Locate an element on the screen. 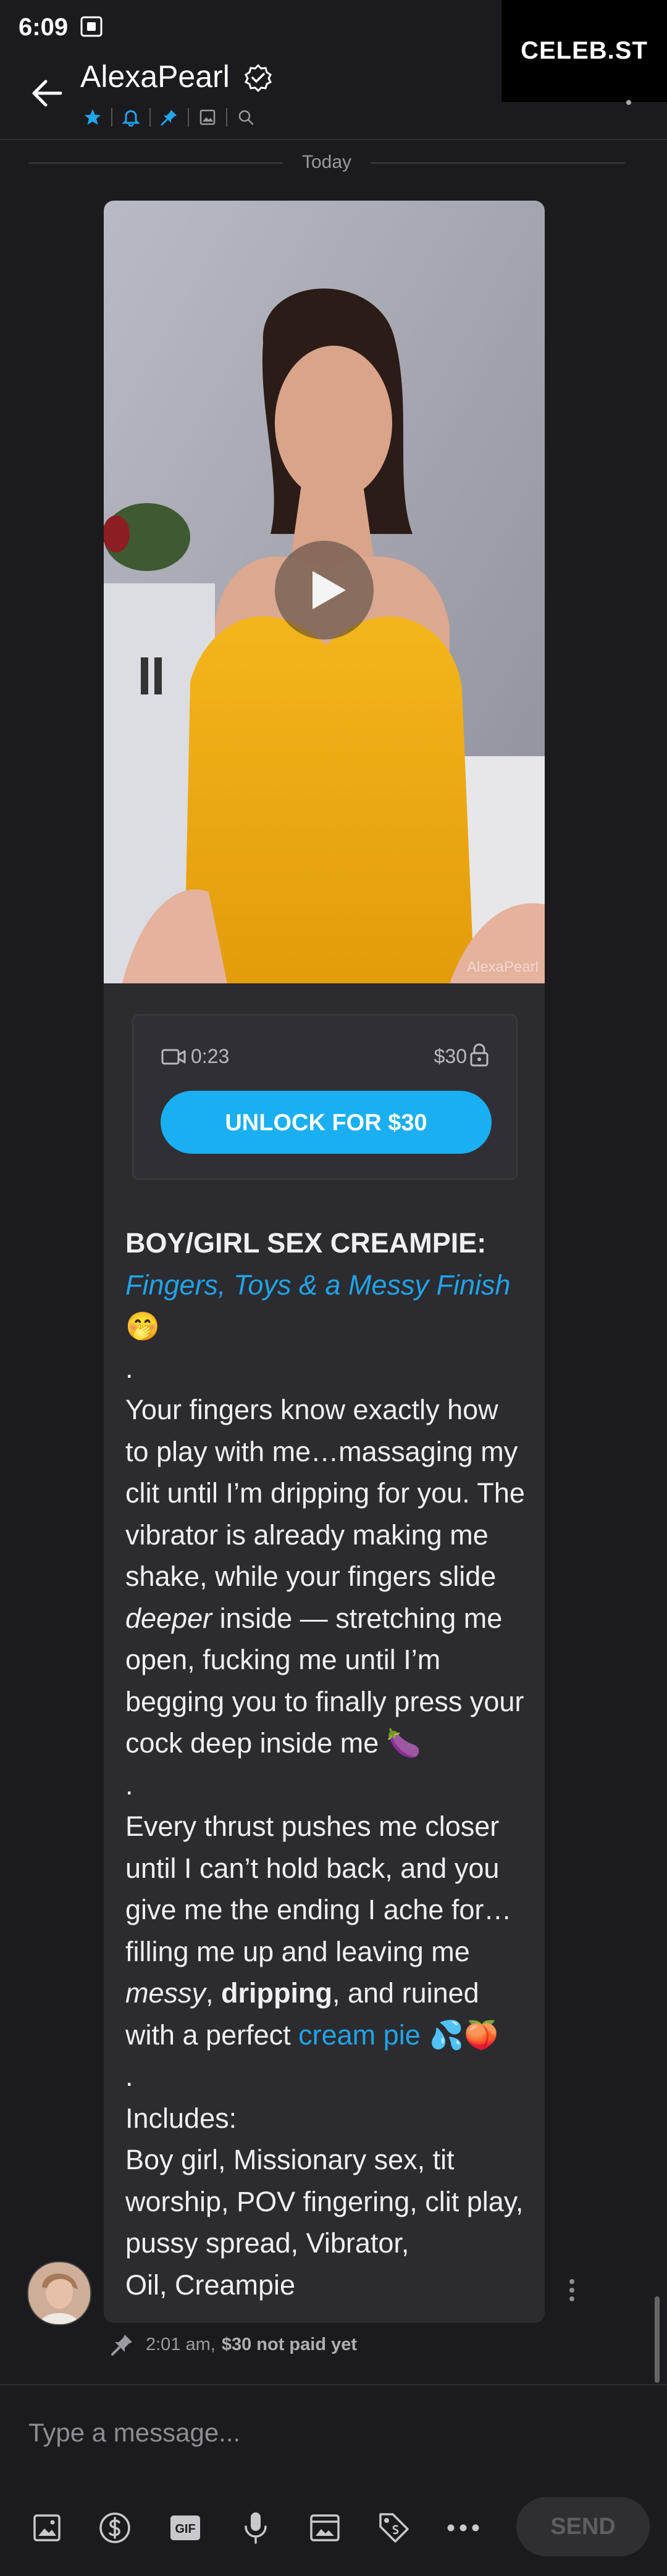 Image resolution: width=667 pixels, height=2576 pixels. play-icon is located at coordinates (329, 590).